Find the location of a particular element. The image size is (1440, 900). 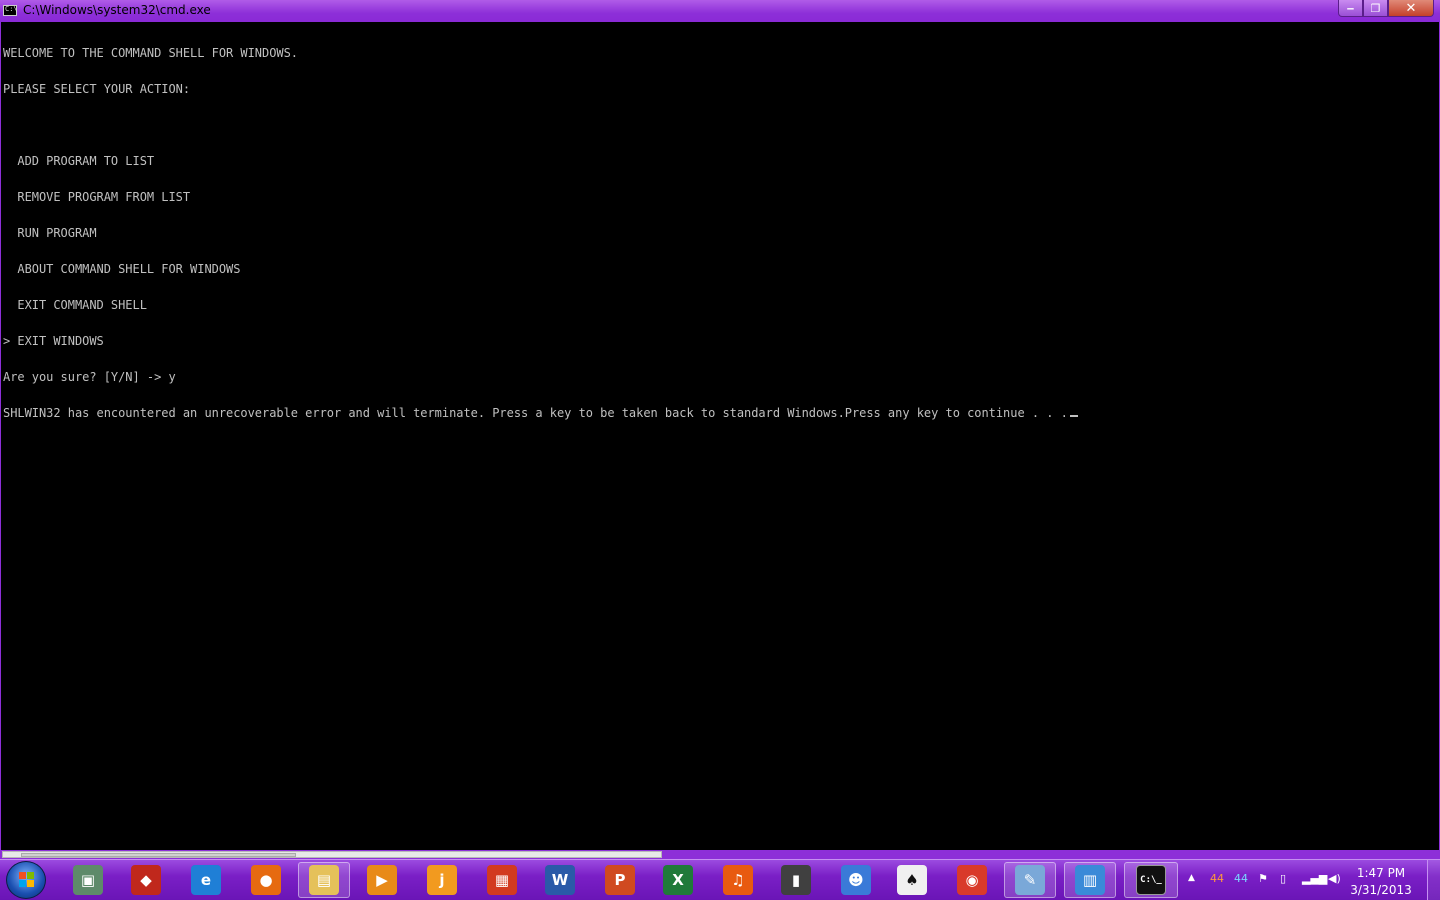

volume-icon: ◀) is located at coordinates (1334, 878).